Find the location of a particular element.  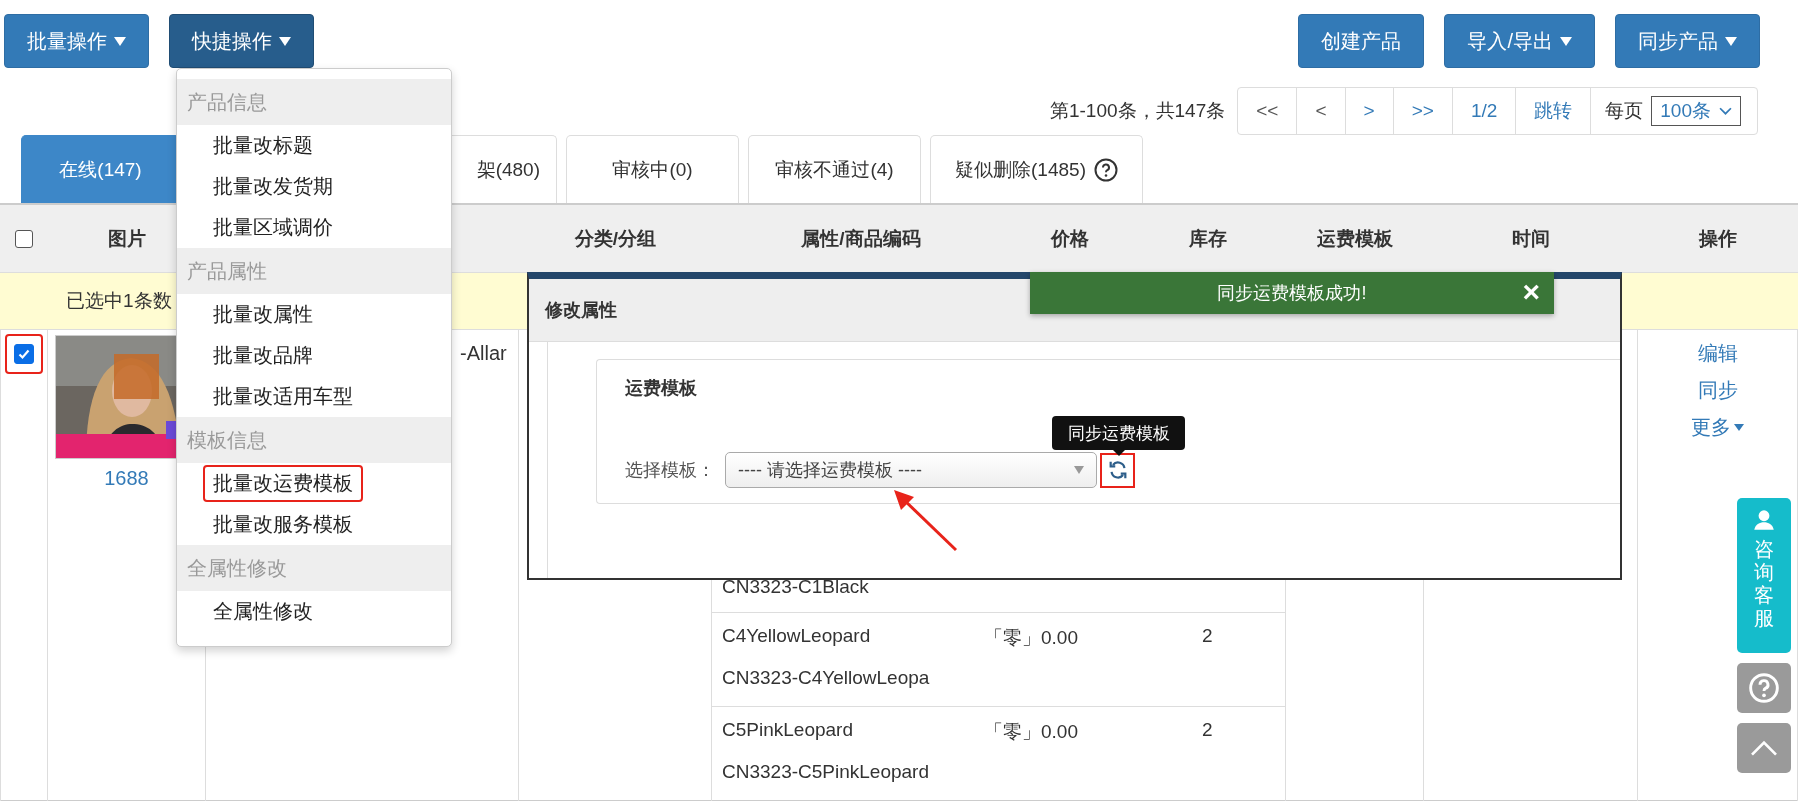

menu-item: 批量改品牌 is located at coordinates (263, 355).